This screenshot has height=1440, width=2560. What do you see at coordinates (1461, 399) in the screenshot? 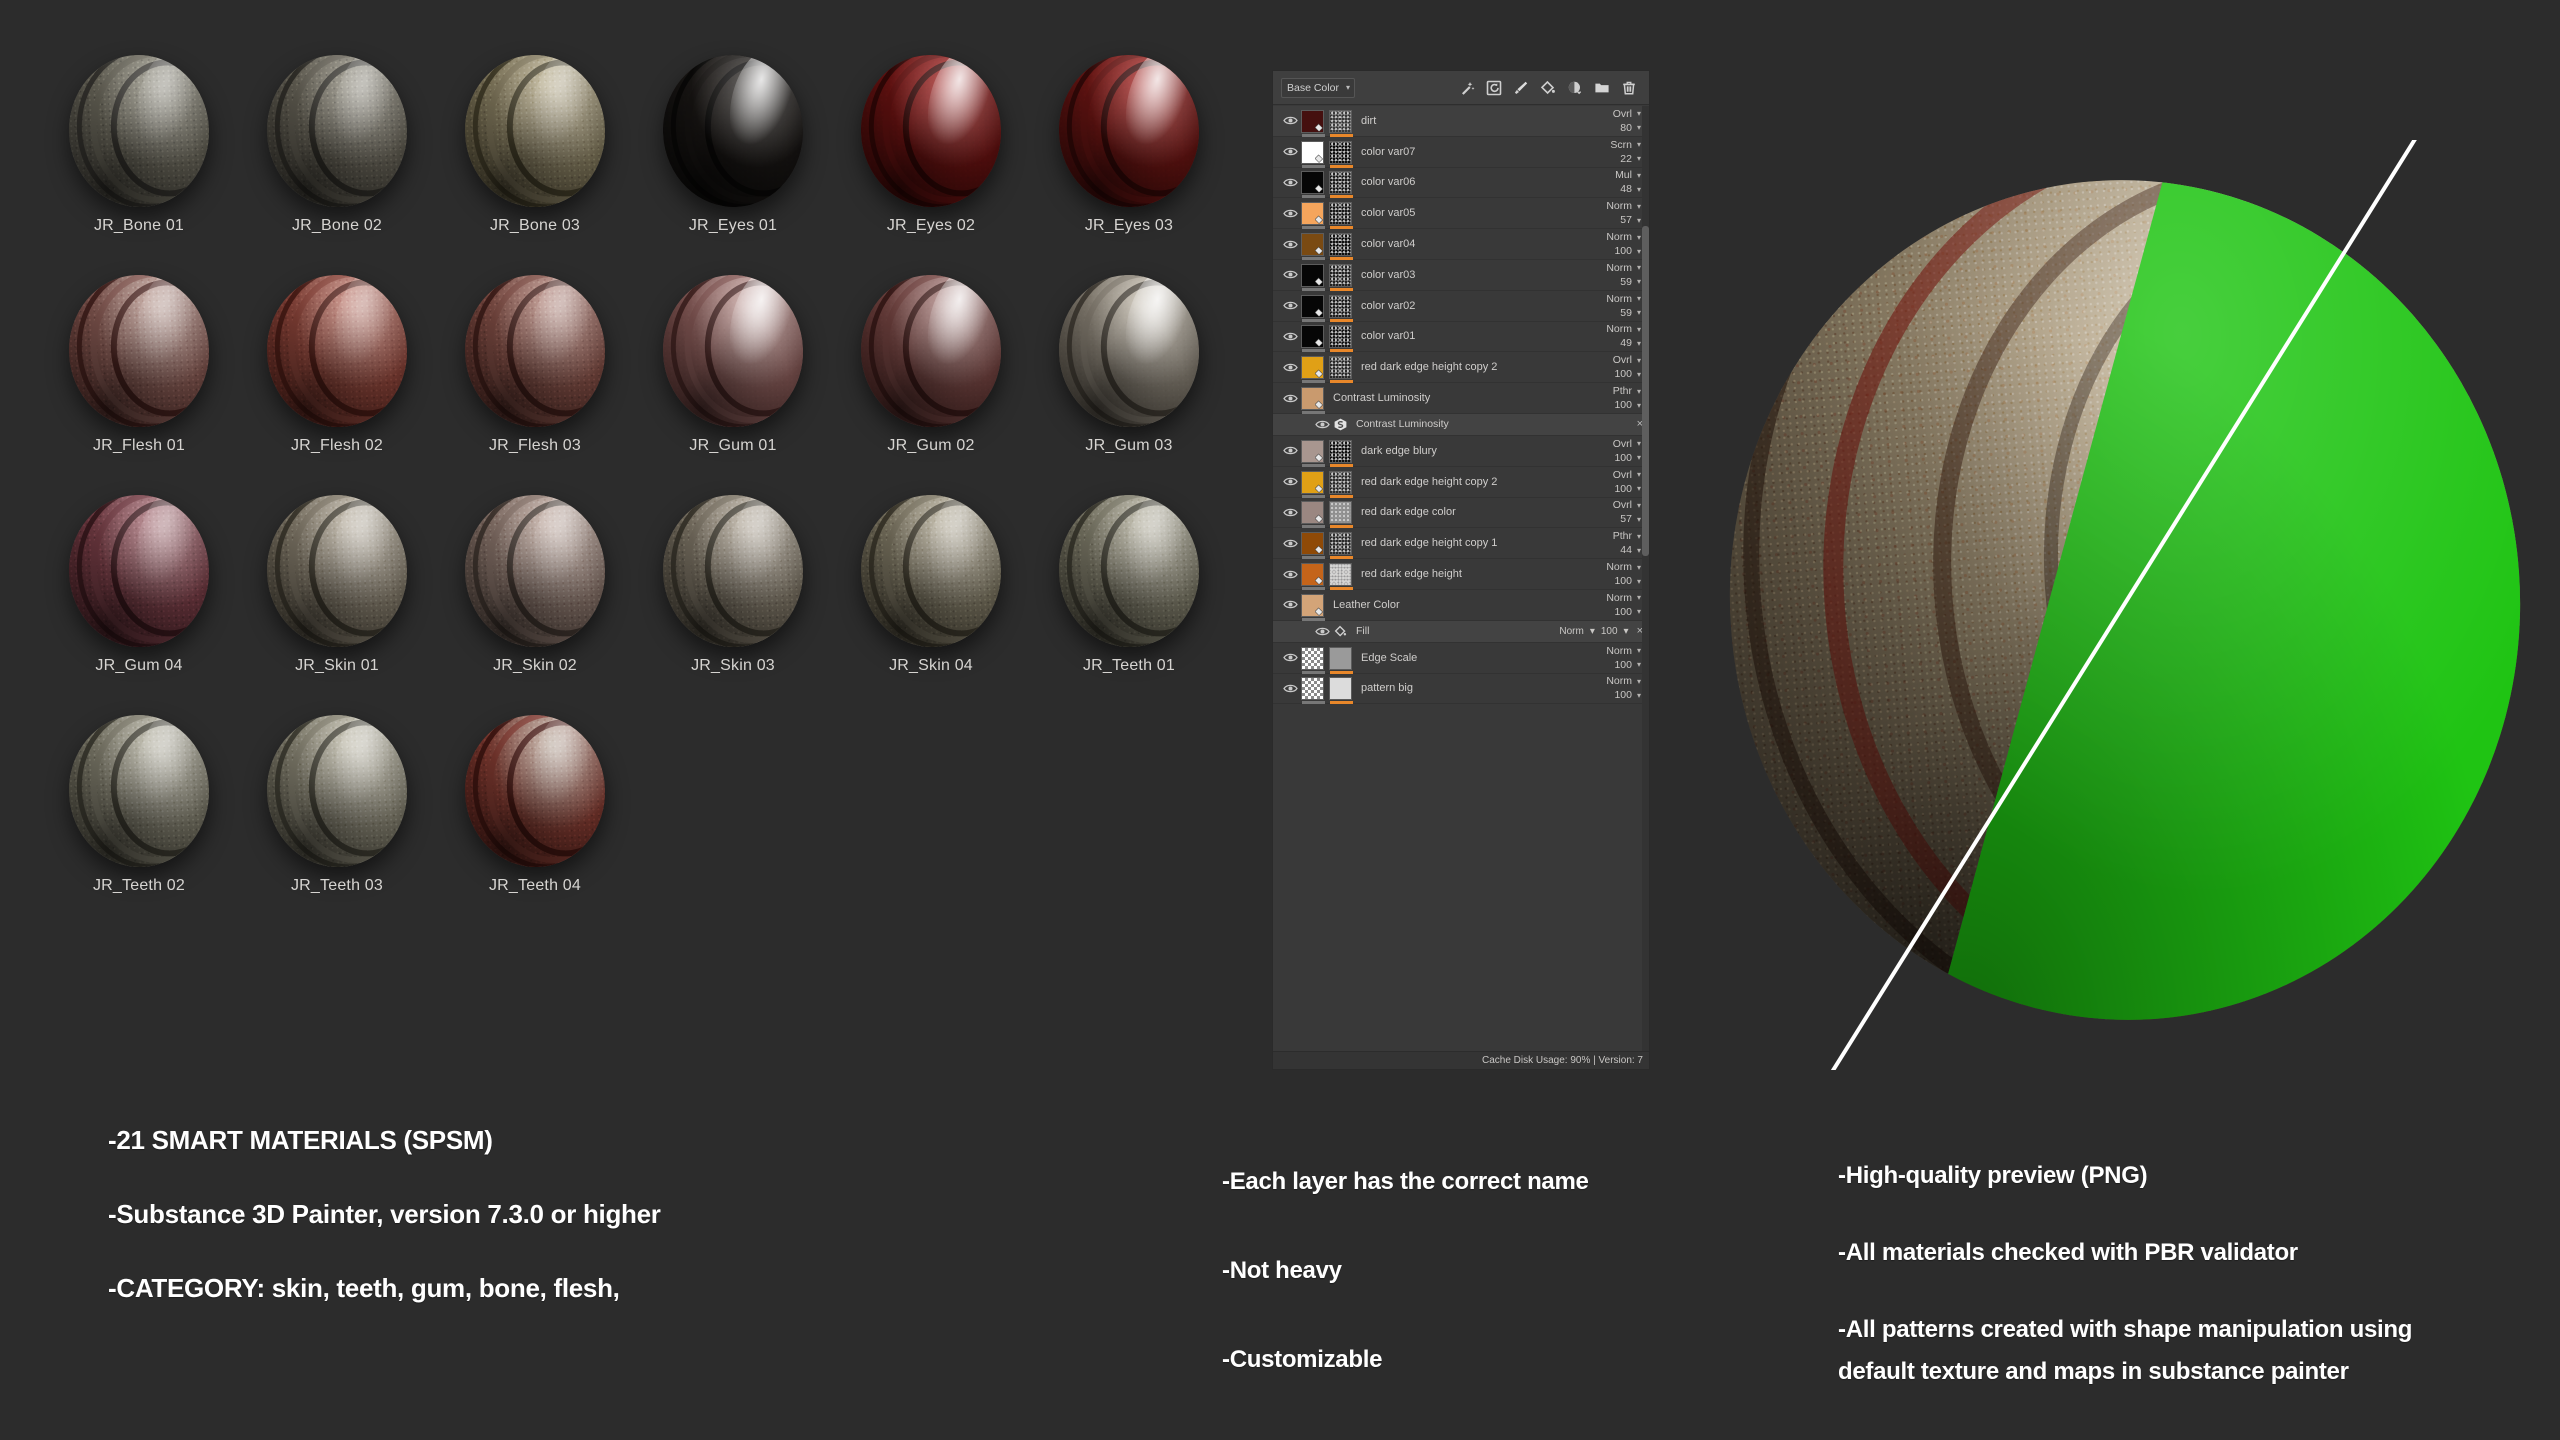
I see `layer-row: Contrast Luminosity Pthr ▾ 100 ▾` at bounding box center [1461, 399].